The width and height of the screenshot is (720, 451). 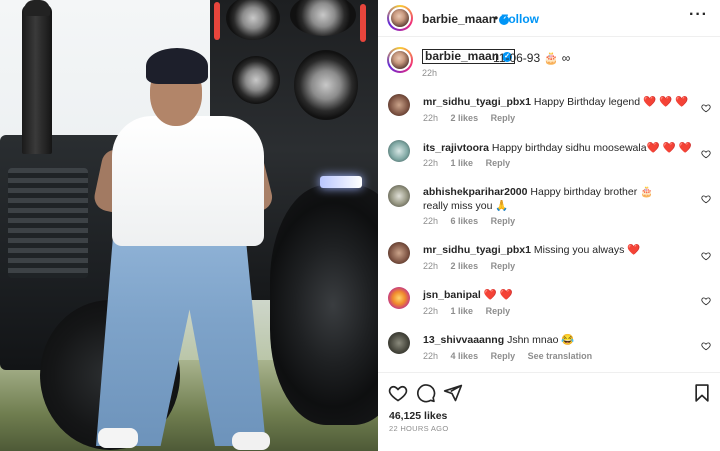 What do you see at coordinates (462, 56) in the screenshot?
I see `caption-username-text: barbie_maan` at bounding box center [462, 56].